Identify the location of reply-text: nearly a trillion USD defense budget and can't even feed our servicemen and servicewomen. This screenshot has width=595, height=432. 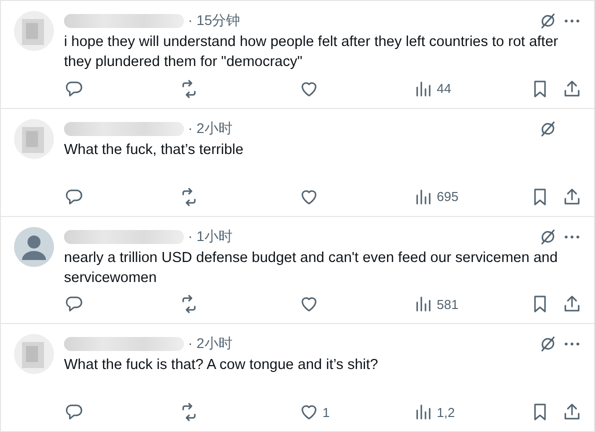
(311, 268).